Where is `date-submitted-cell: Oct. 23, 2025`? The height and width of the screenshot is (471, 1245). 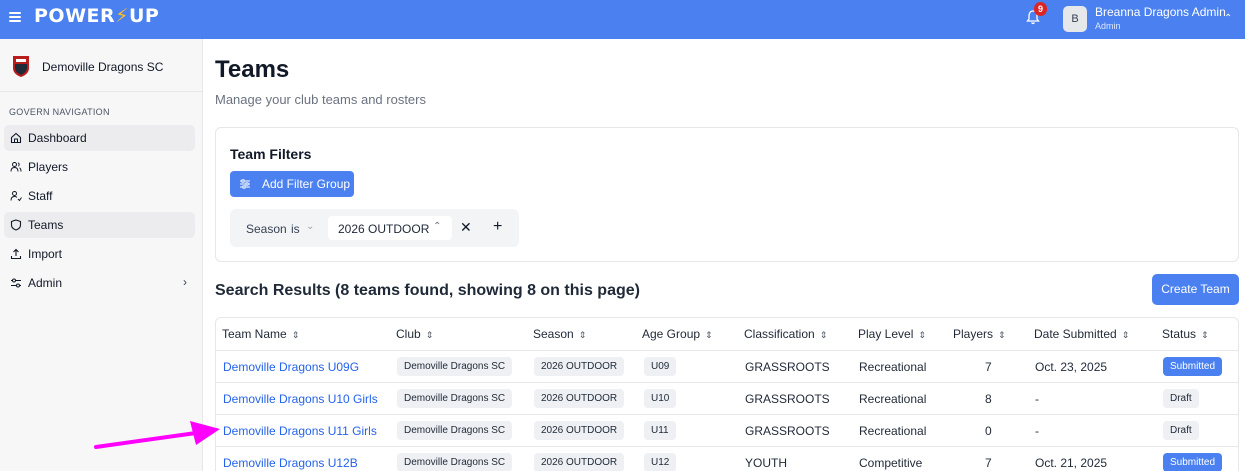 date-submitted-cell: Oct. 23, 2025 is located at coordinates (1071, 367).